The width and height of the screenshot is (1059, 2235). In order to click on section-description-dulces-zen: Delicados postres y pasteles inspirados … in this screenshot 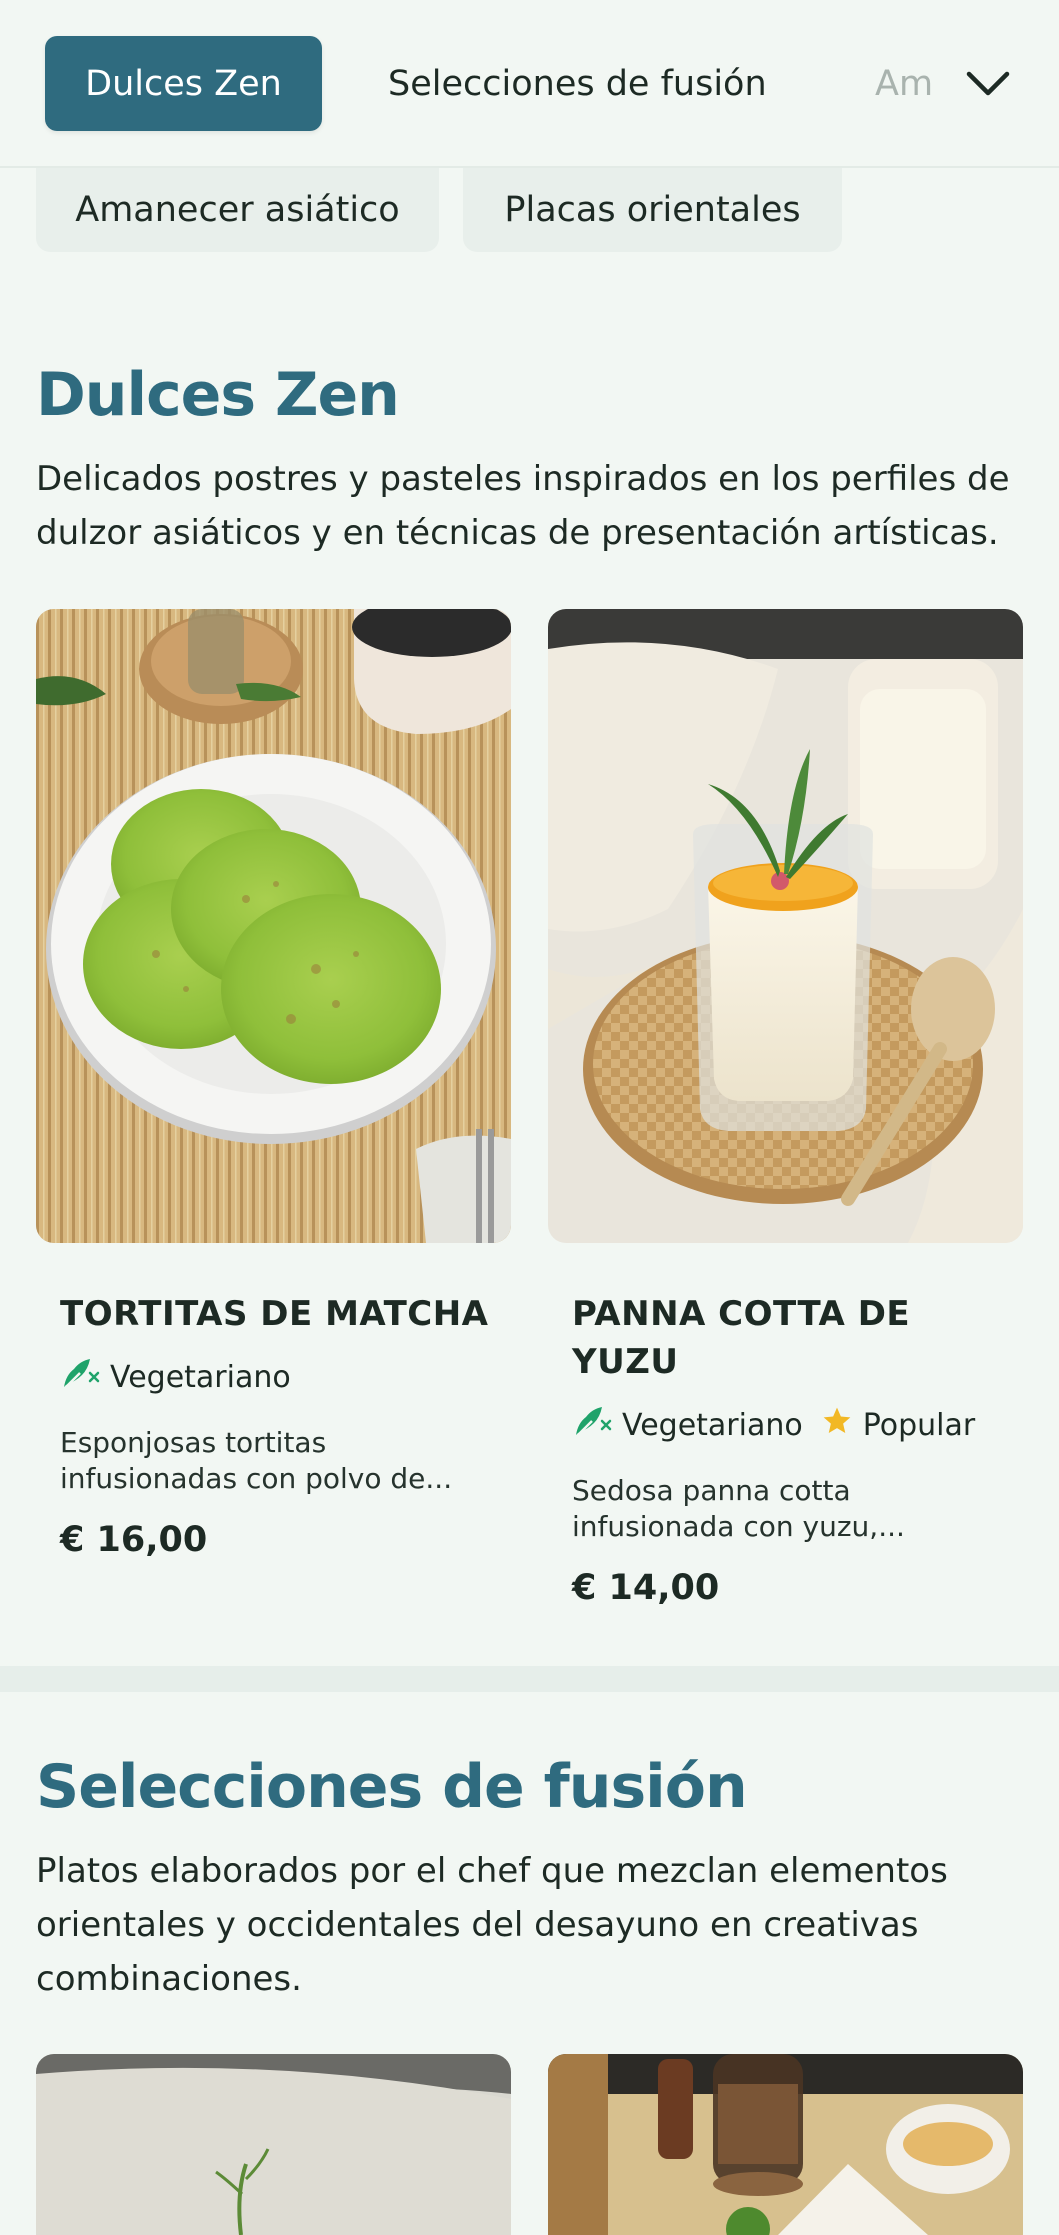, I will do `click(523, 506)`.